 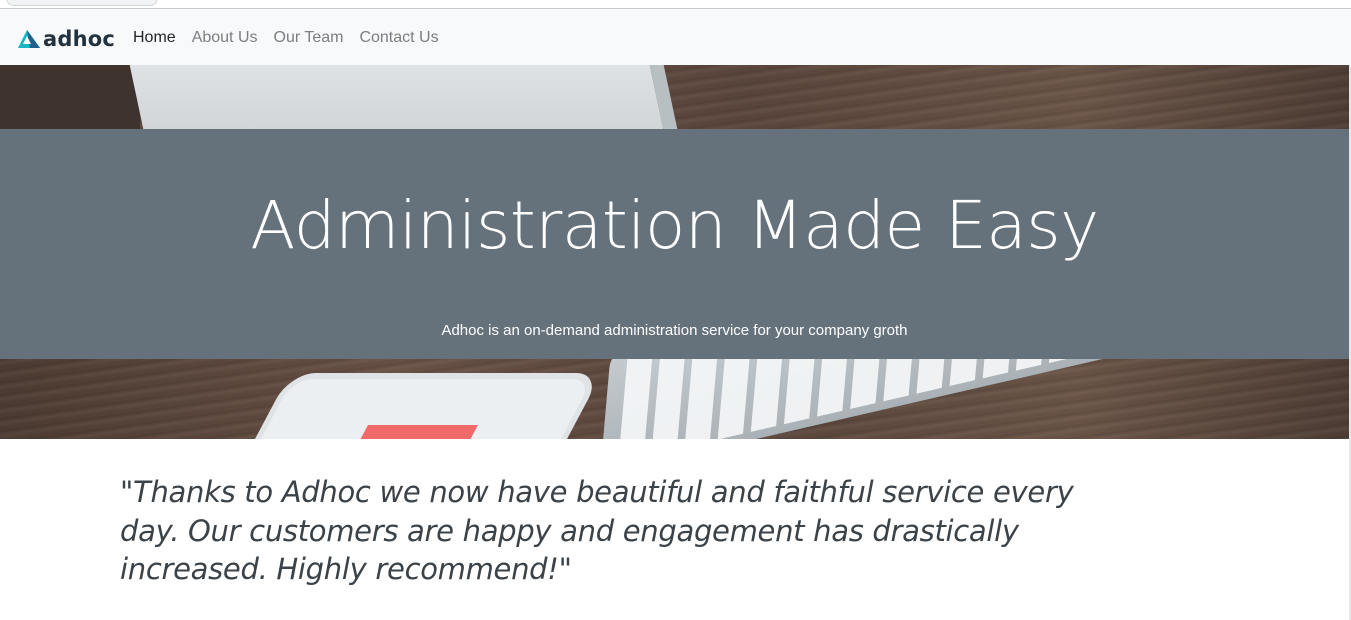 I want to click on hero-bg-shadow, so click(x=70, y=100).